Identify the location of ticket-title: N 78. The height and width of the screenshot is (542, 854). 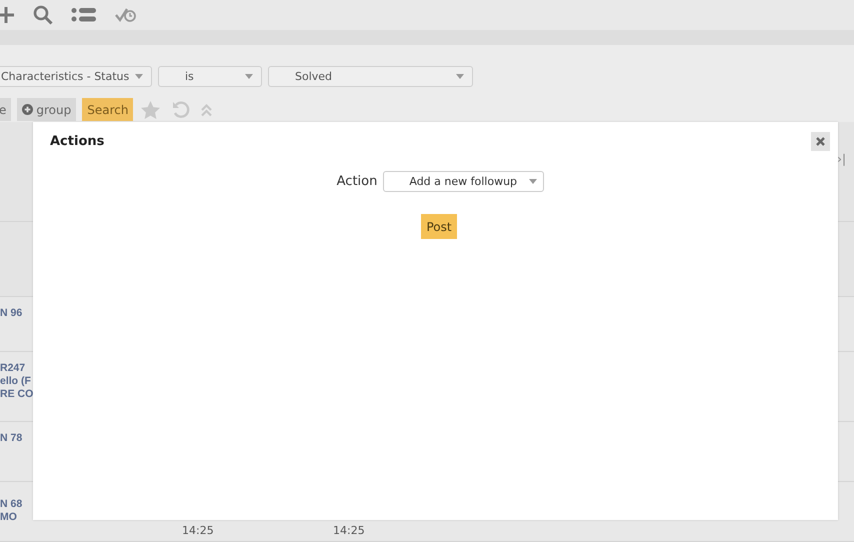
(16, 438).